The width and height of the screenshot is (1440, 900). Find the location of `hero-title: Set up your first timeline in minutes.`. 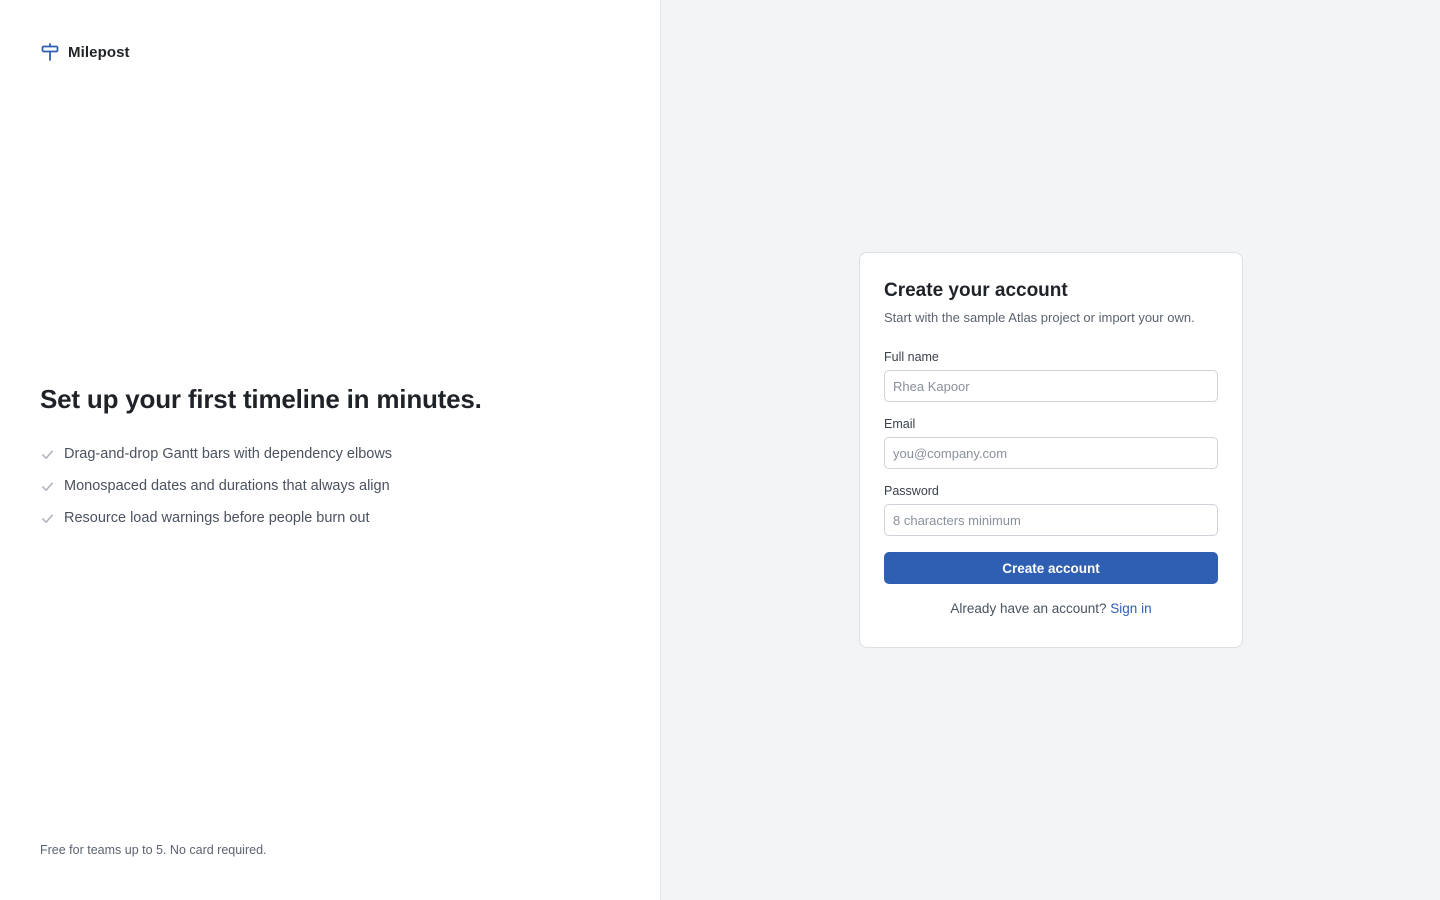

hero-title: Set up your first timeline in minutes. is located at coordinates (261, 399).